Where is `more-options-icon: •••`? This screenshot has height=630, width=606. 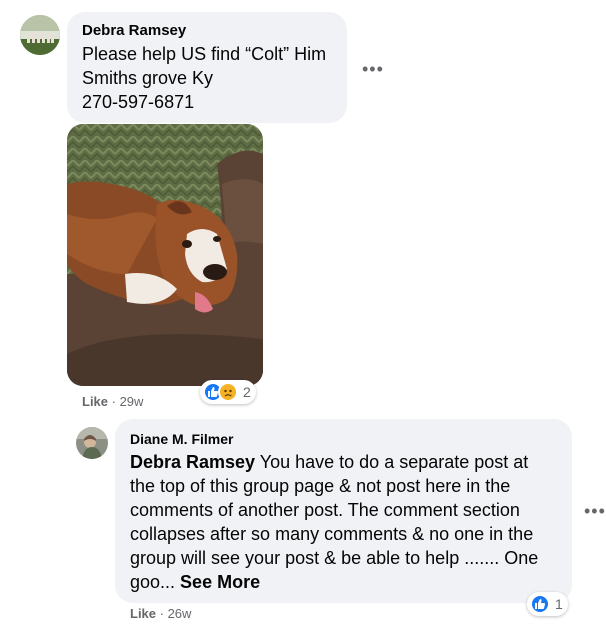 more-options-icon: ••• is located at coordinates (372, 69).